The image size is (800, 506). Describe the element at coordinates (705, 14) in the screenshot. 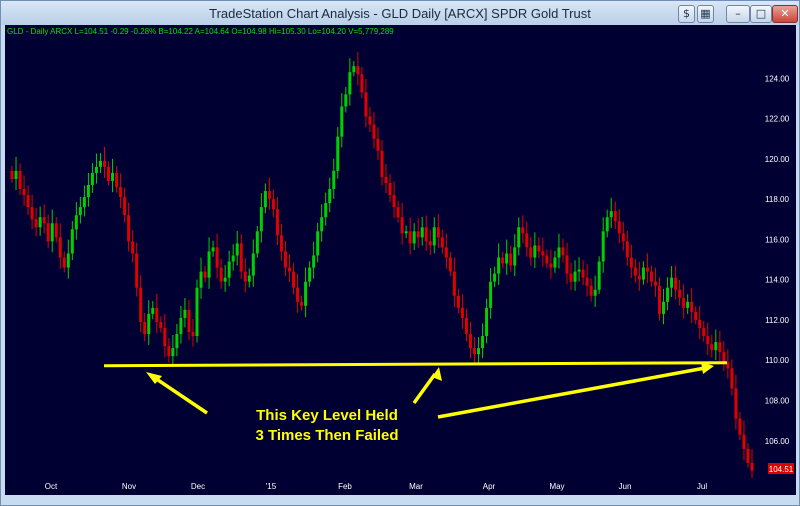

I see `grid-linking-button: ▦` at that location.